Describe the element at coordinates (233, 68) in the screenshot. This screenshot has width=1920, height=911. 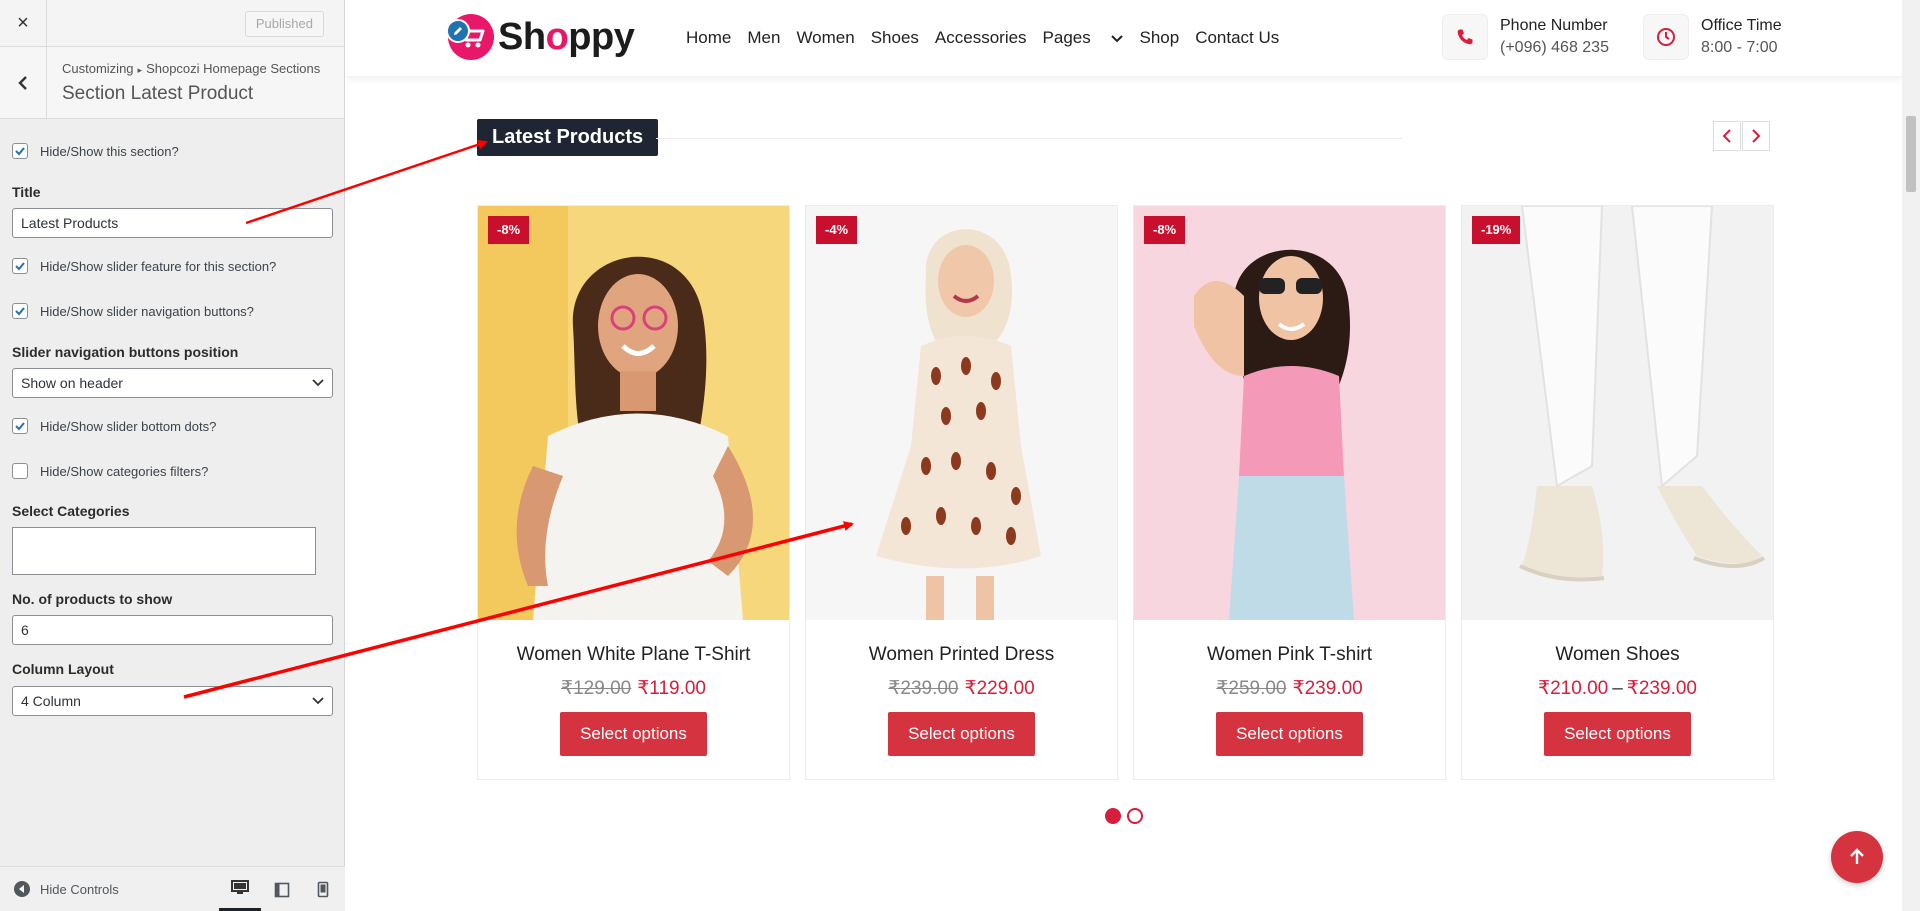
I see `breadcrumb-parent: Shopcozi Homepage Sections` at that location.